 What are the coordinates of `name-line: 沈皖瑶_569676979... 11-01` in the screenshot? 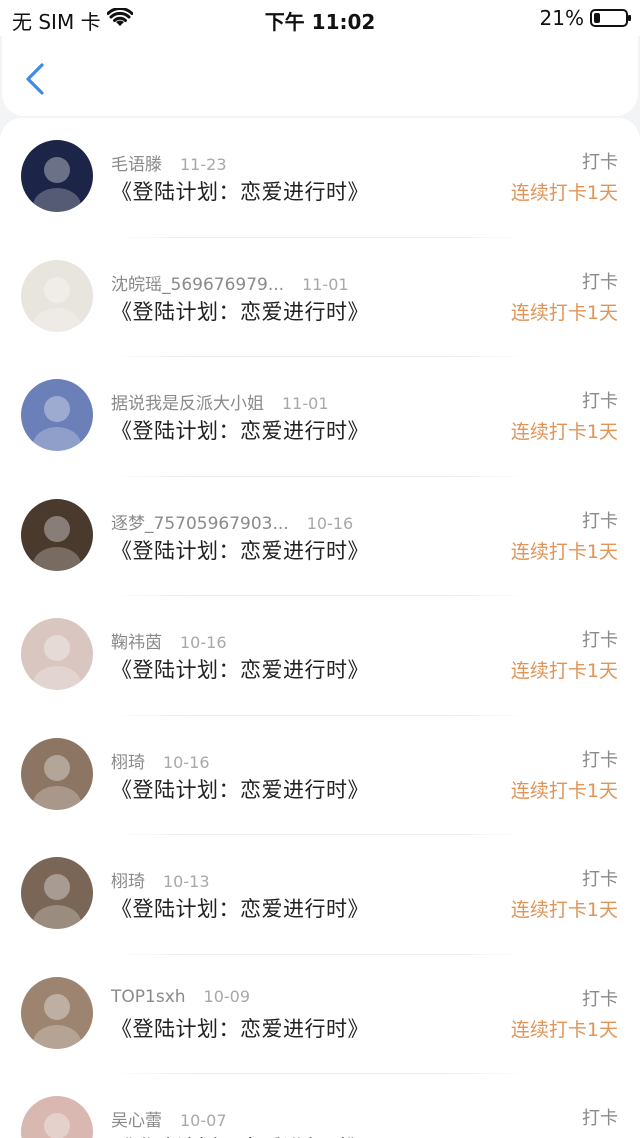 It's located at (230, 282).